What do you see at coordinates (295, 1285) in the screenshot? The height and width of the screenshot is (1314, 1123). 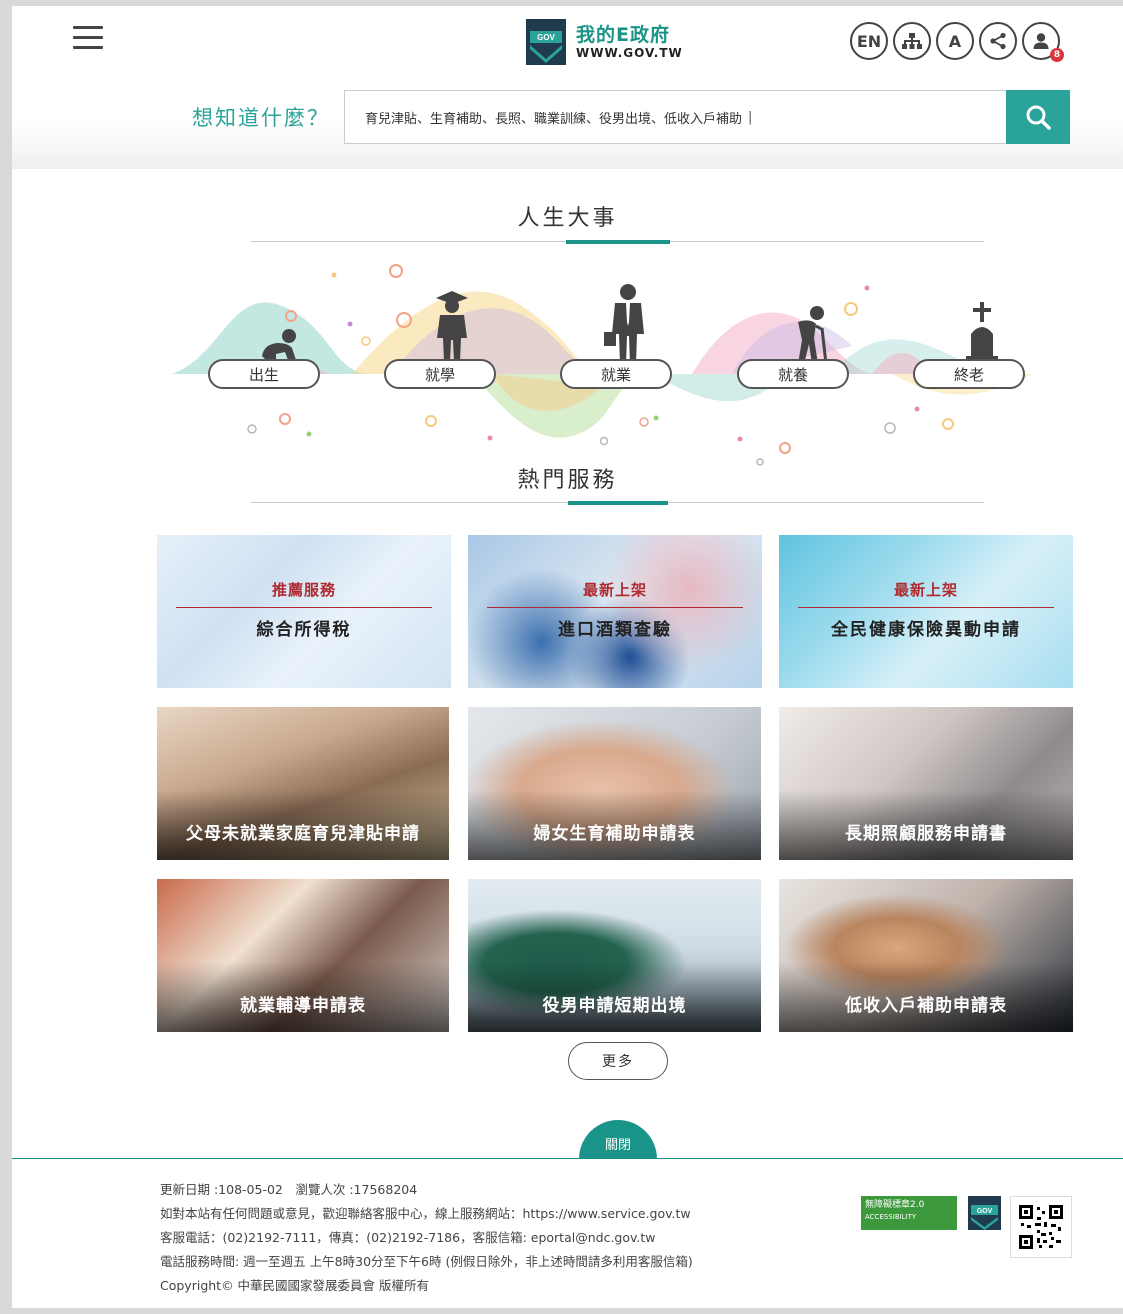 I see `copyright: Copyright© 中華民國國家發展委員會 版權所有` at bounding box center [295, 1285].